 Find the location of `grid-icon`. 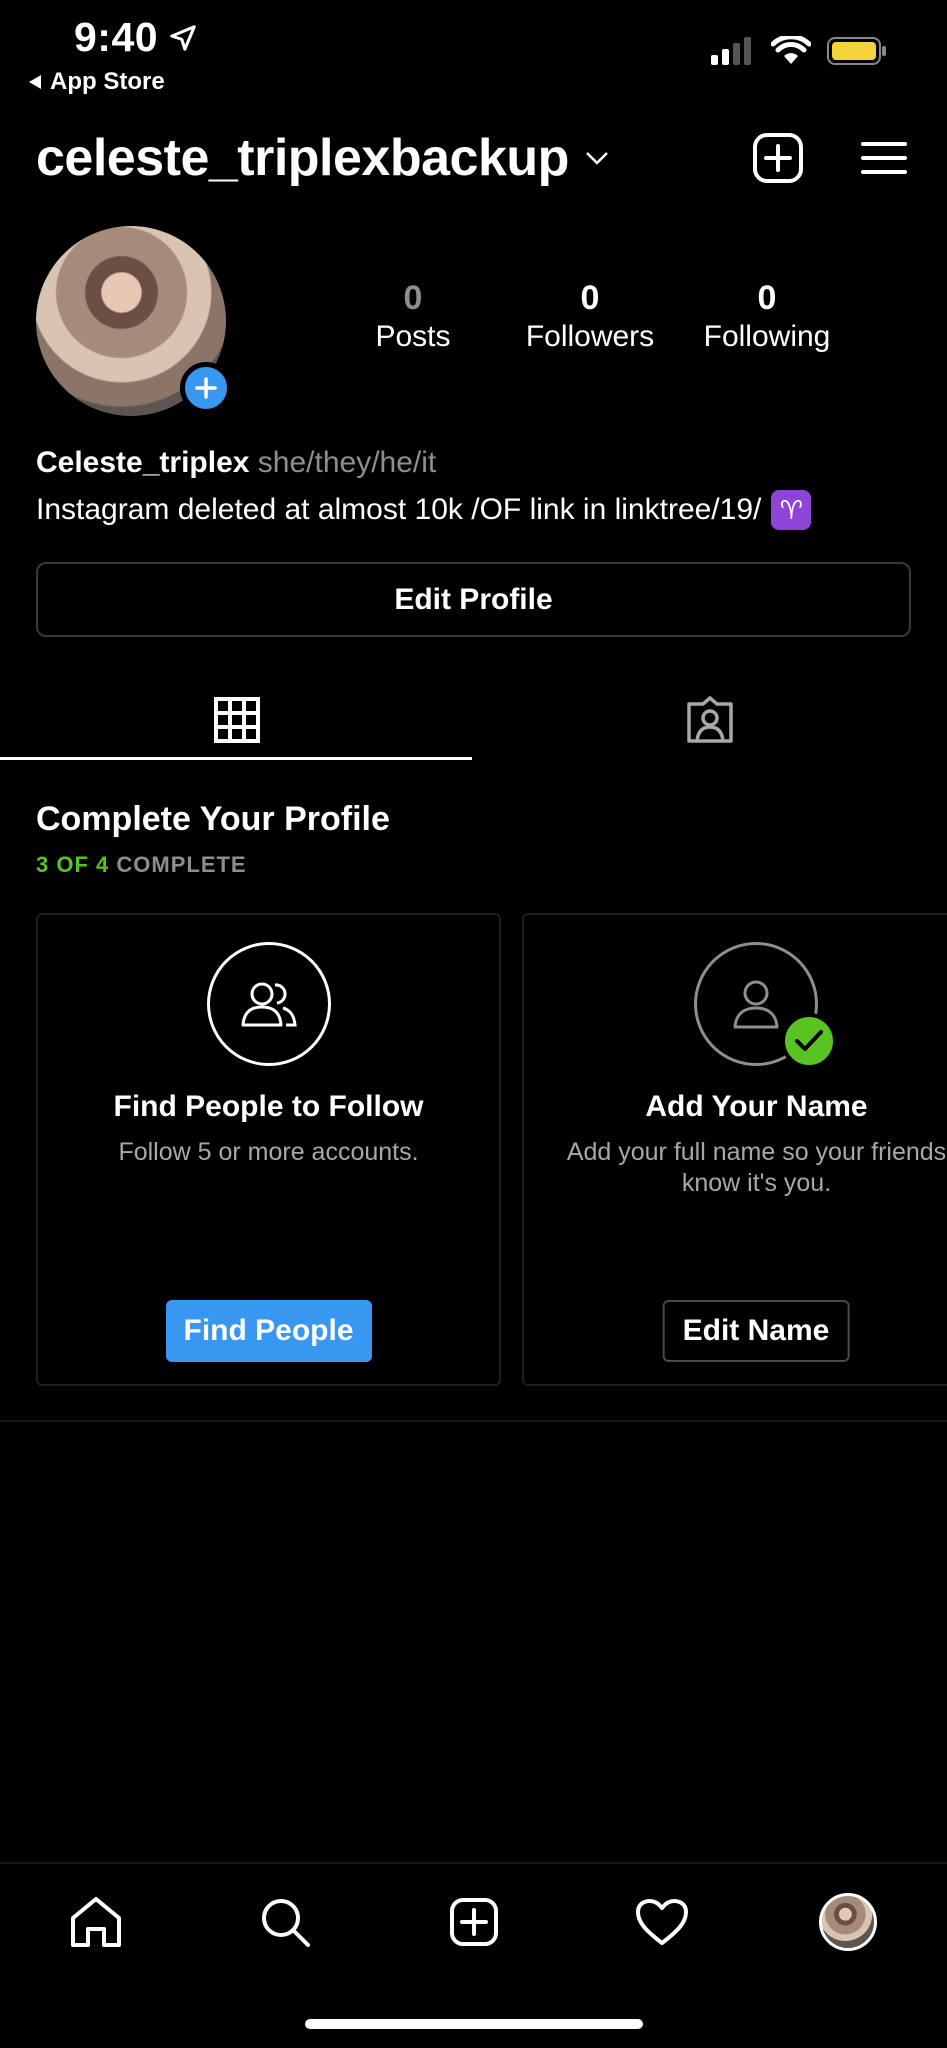

grid-icon is located at coordinates (236, 720).